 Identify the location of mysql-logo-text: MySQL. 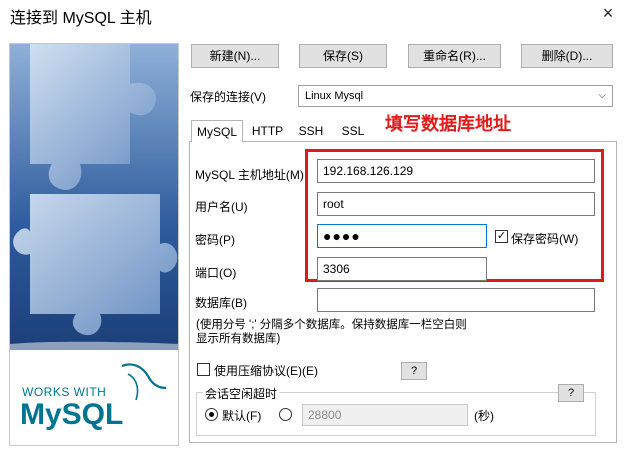
(72, 414).